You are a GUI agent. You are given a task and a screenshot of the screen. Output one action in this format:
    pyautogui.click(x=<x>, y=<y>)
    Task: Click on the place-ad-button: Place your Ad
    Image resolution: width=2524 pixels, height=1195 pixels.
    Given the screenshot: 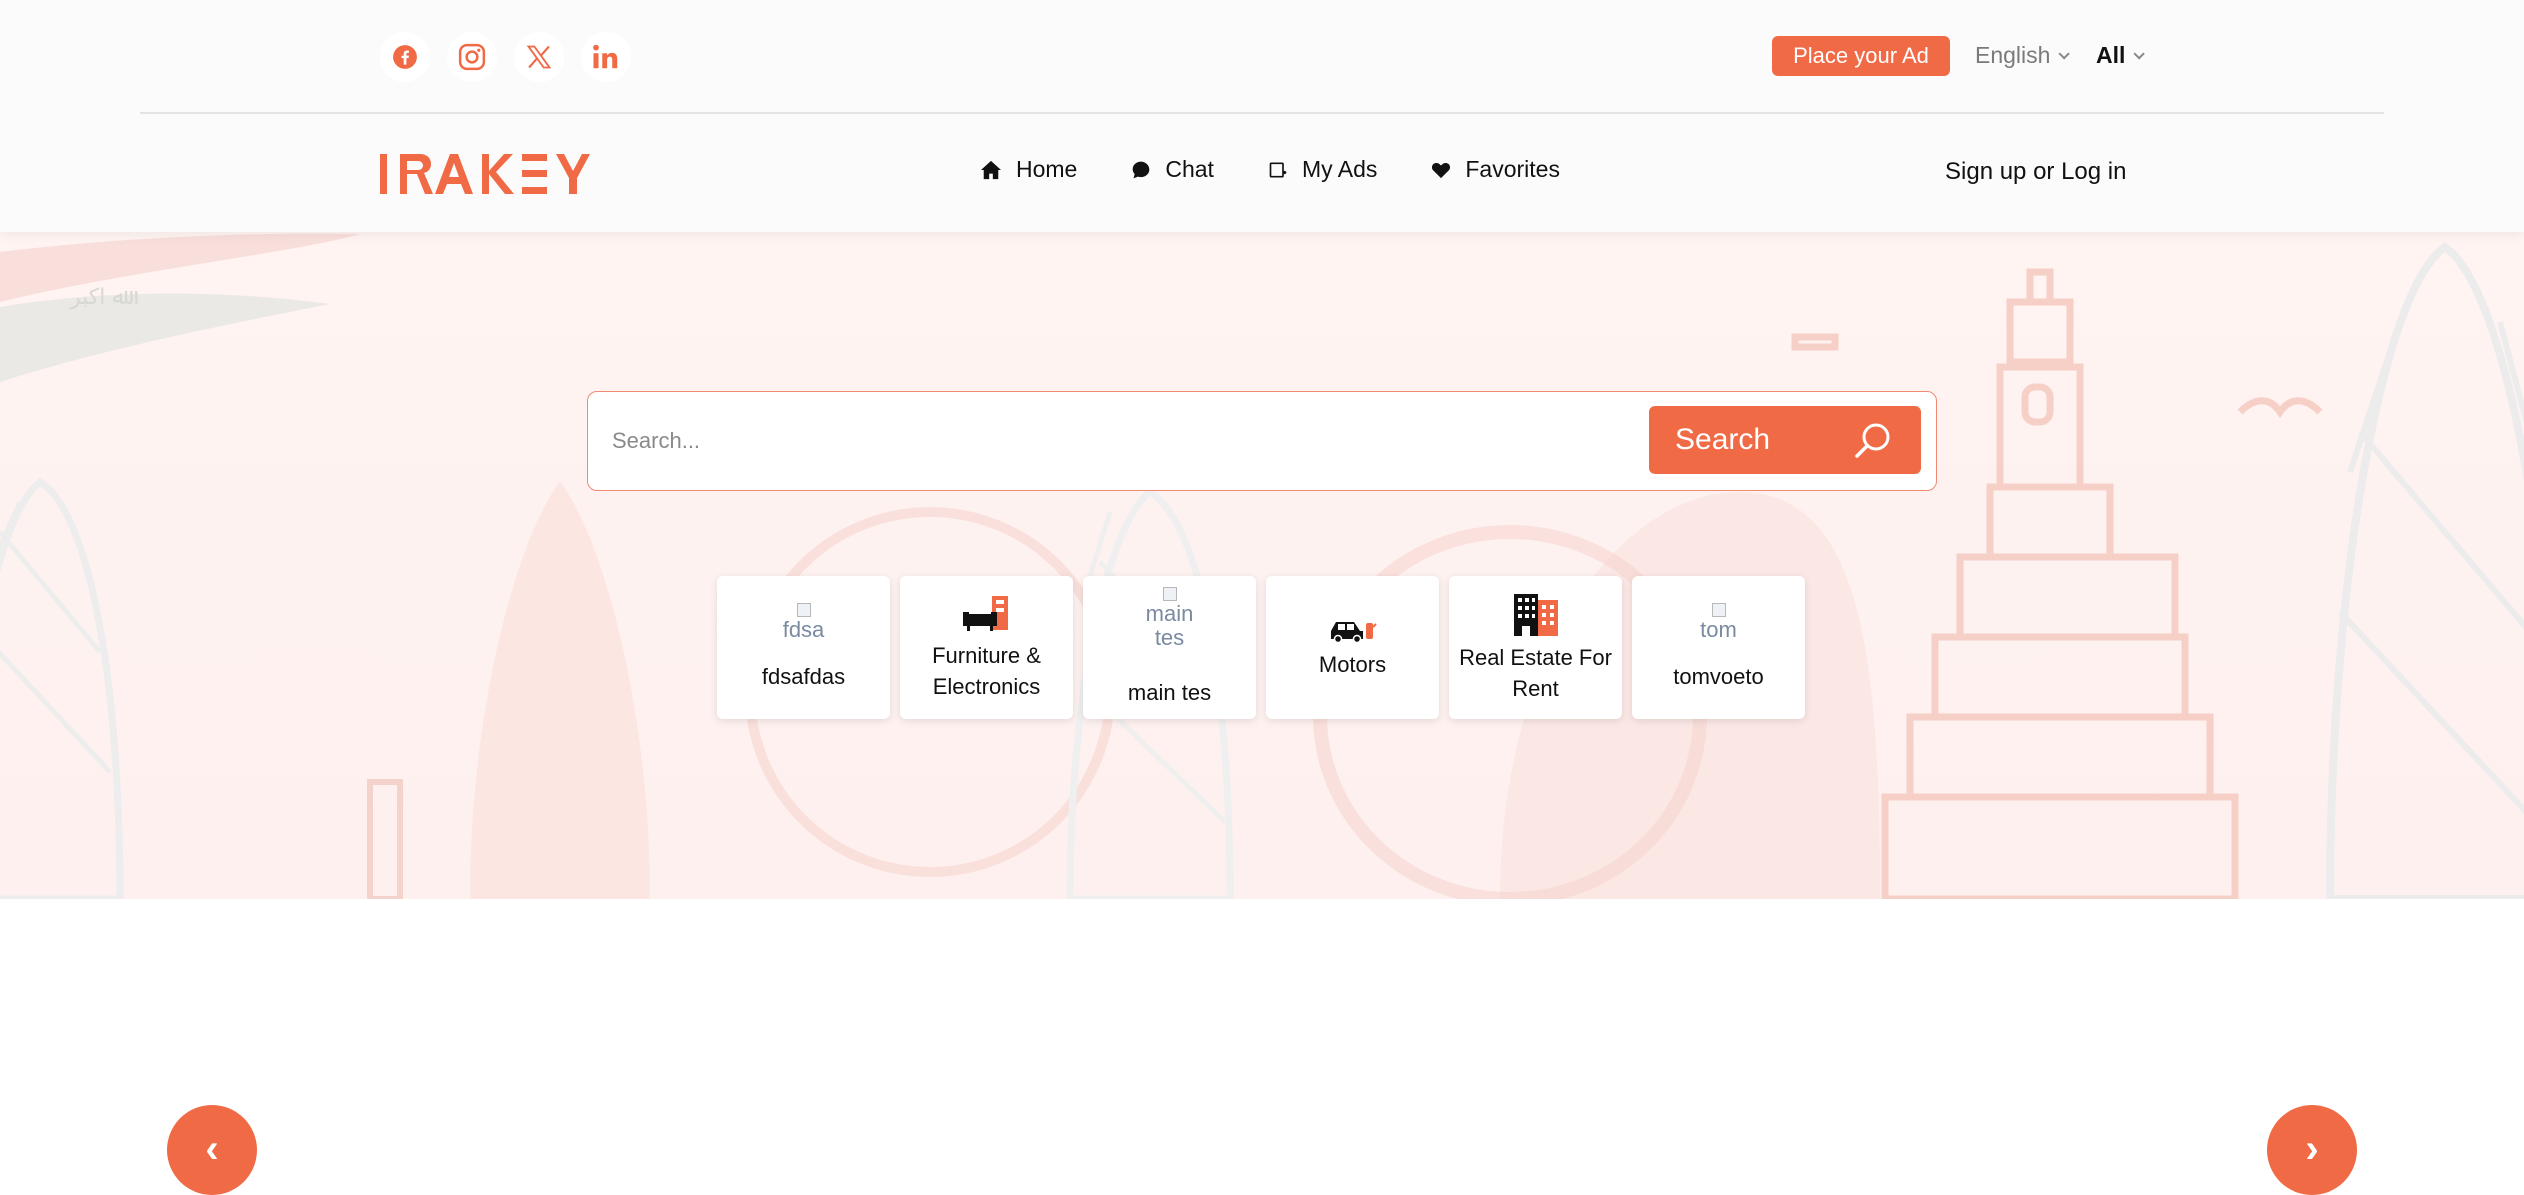 What is the action you would take?
    pyautogui.click(x=1861, y=56)
    